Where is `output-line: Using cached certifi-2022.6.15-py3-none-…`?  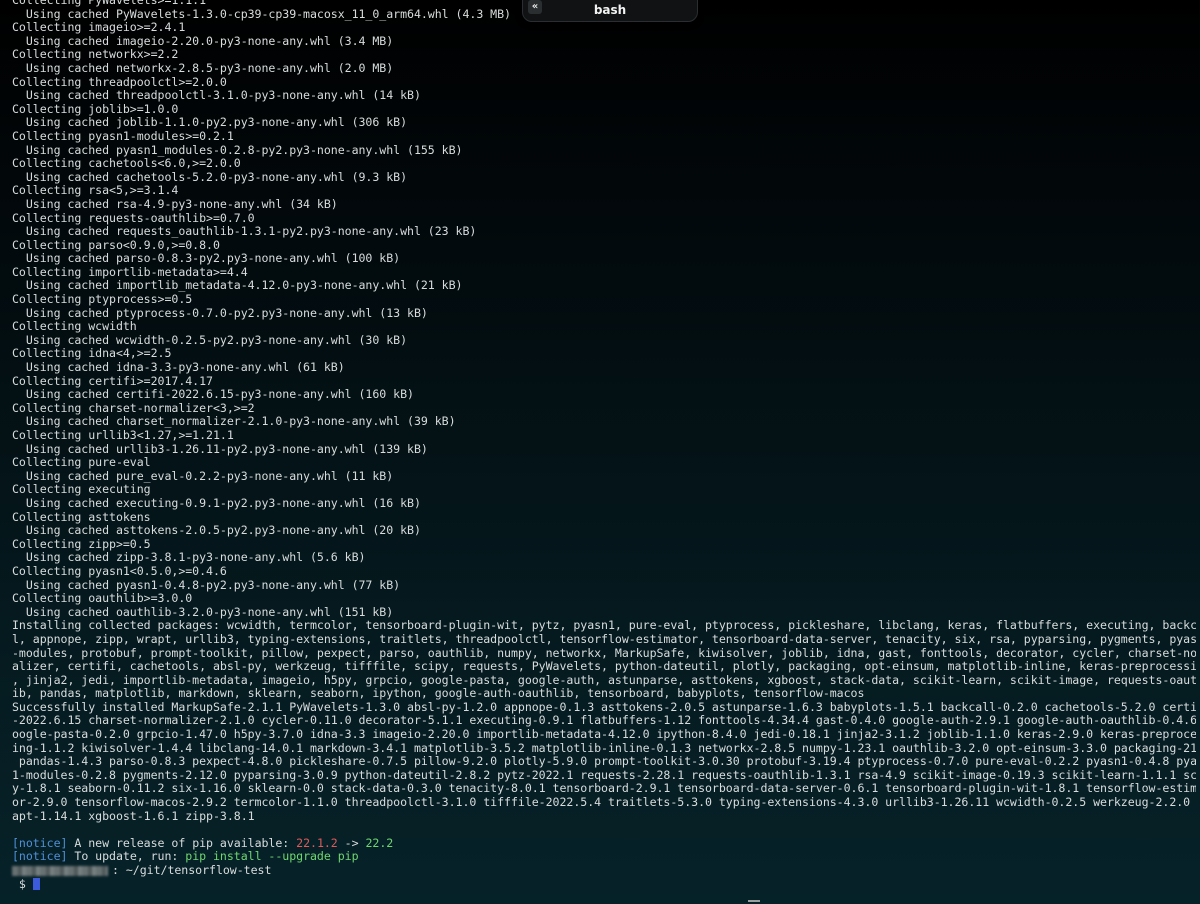
output-line: Using cached certifi-2022.6.15-py3-none-… is located at coordinates (213, 395).